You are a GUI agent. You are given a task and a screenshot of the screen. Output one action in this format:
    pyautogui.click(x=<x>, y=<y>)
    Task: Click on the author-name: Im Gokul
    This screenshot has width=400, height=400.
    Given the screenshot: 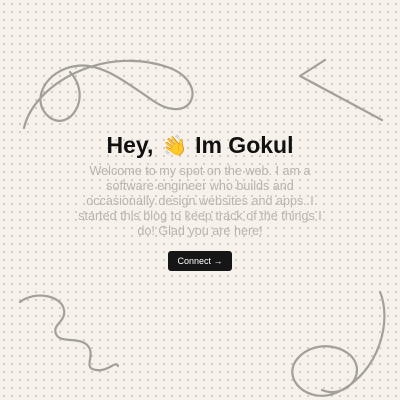 What is the action you would take?
    pyautogui.click(x=244, y=145)
    